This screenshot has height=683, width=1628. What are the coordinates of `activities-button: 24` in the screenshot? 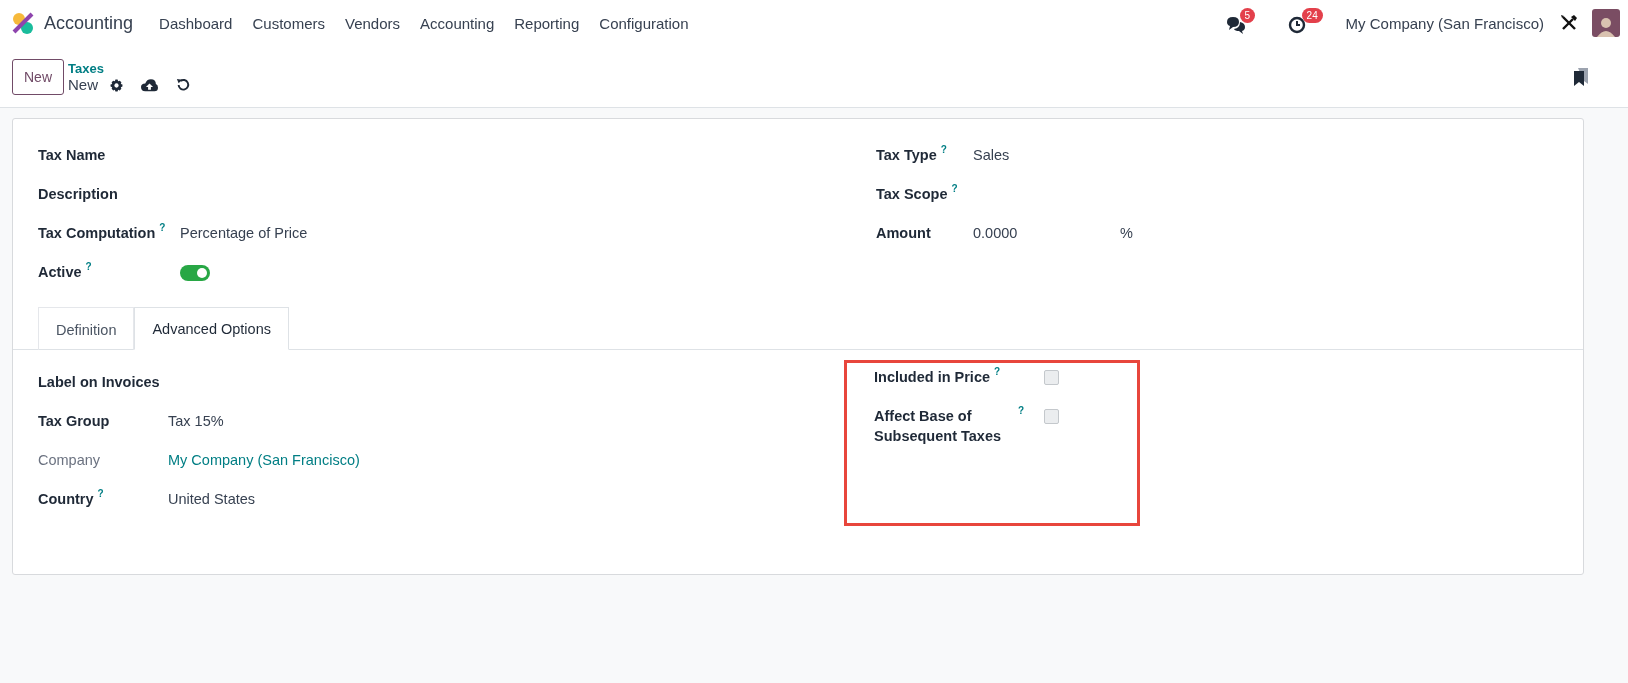 It's located at (1307, 23).